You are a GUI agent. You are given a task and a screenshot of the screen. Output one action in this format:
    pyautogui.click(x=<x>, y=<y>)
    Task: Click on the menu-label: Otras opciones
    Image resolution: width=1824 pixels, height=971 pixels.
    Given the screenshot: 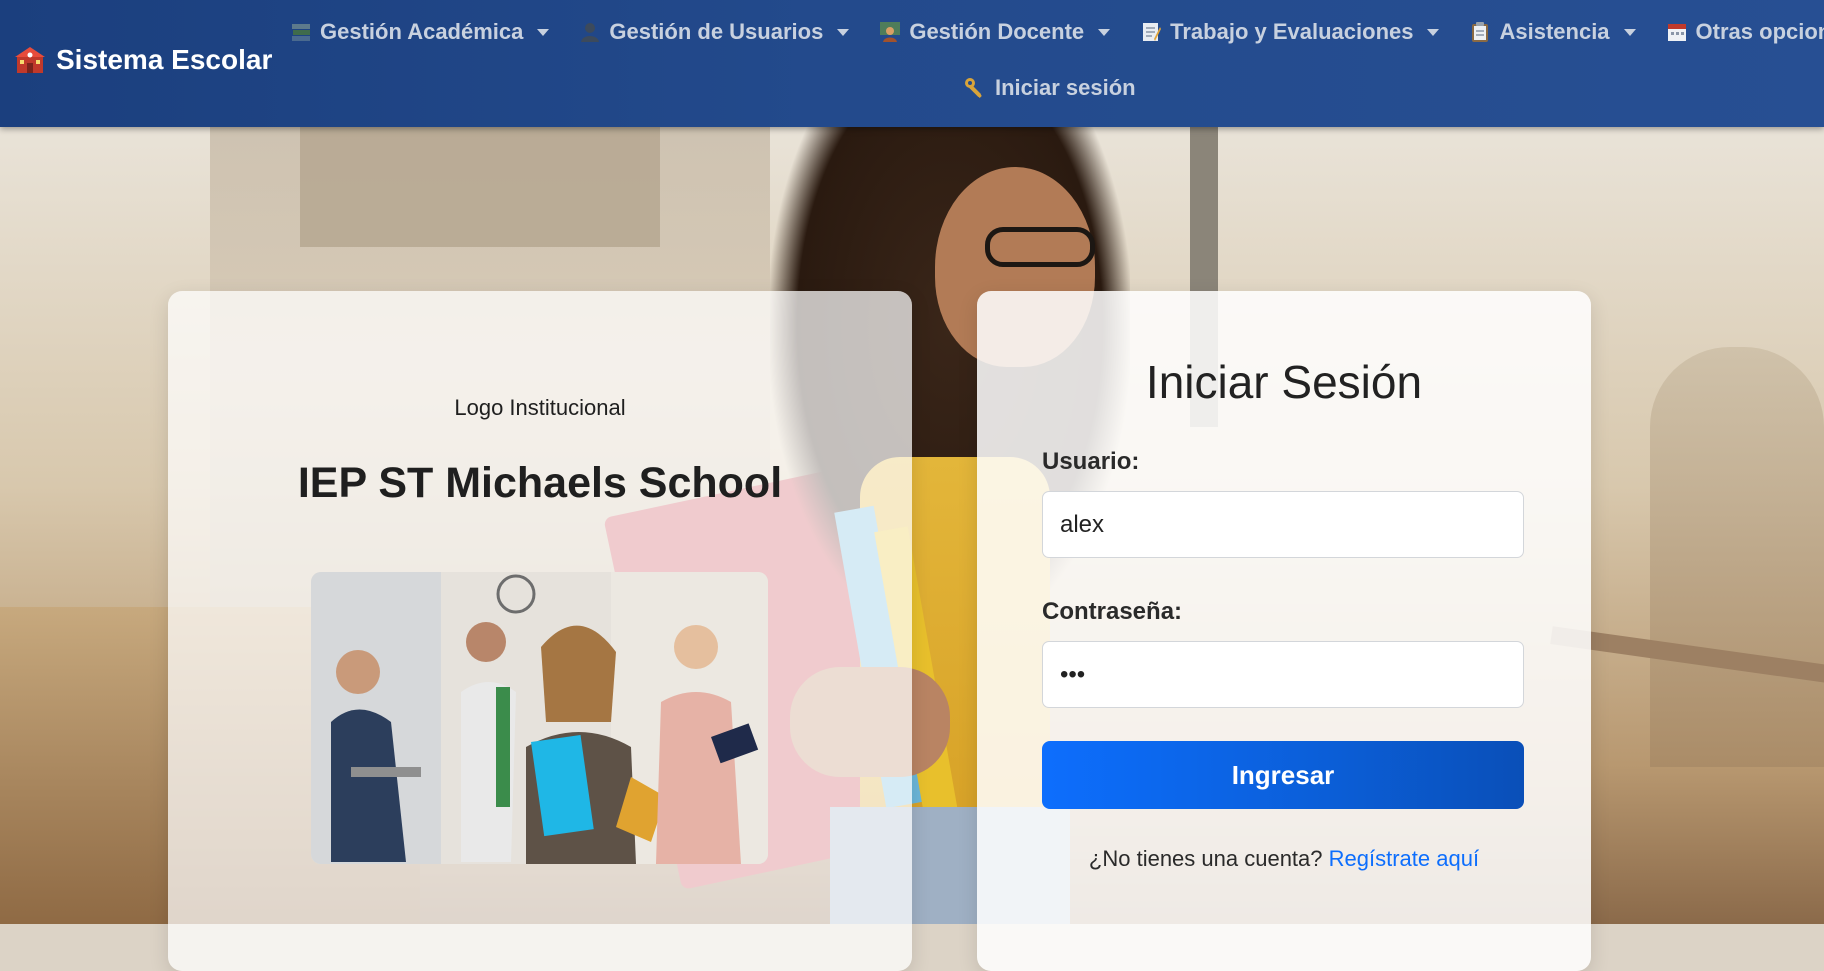 What is the action you would take?
    pyautogui.click(x=1759, y=31)
    